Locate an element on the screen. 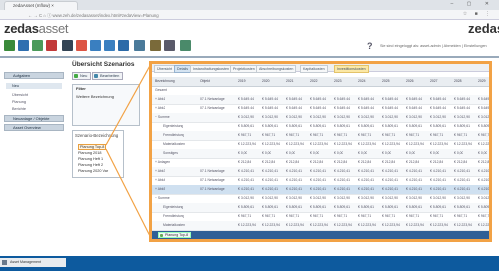  row-label: + Abk2 is located at coordinates (160, 108).